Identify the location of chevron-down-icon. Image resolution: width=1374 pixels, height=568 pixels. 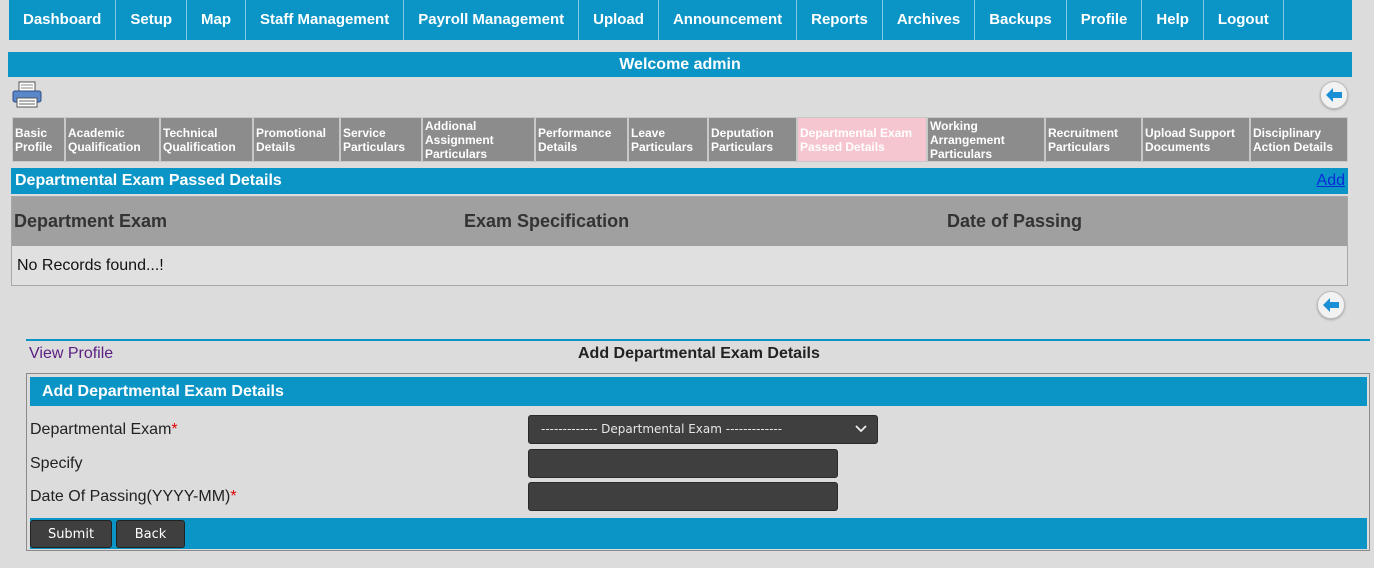
(861, 429).